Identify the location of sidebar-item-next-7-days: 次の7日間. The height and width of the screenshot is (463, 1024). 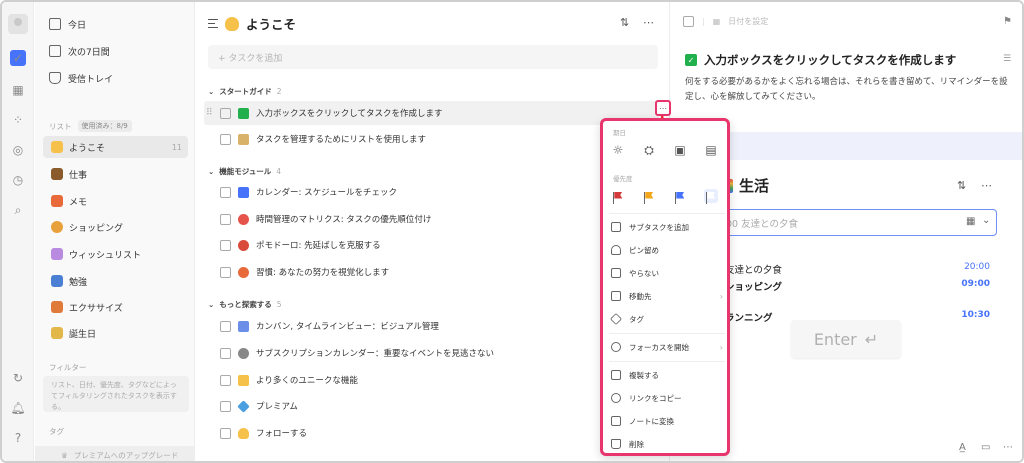
(79, 51).